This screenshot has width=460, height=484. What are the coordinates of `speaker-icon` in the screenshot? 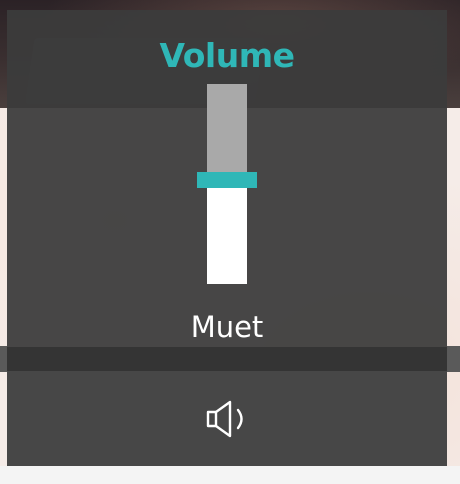 It's located at (224, 419).